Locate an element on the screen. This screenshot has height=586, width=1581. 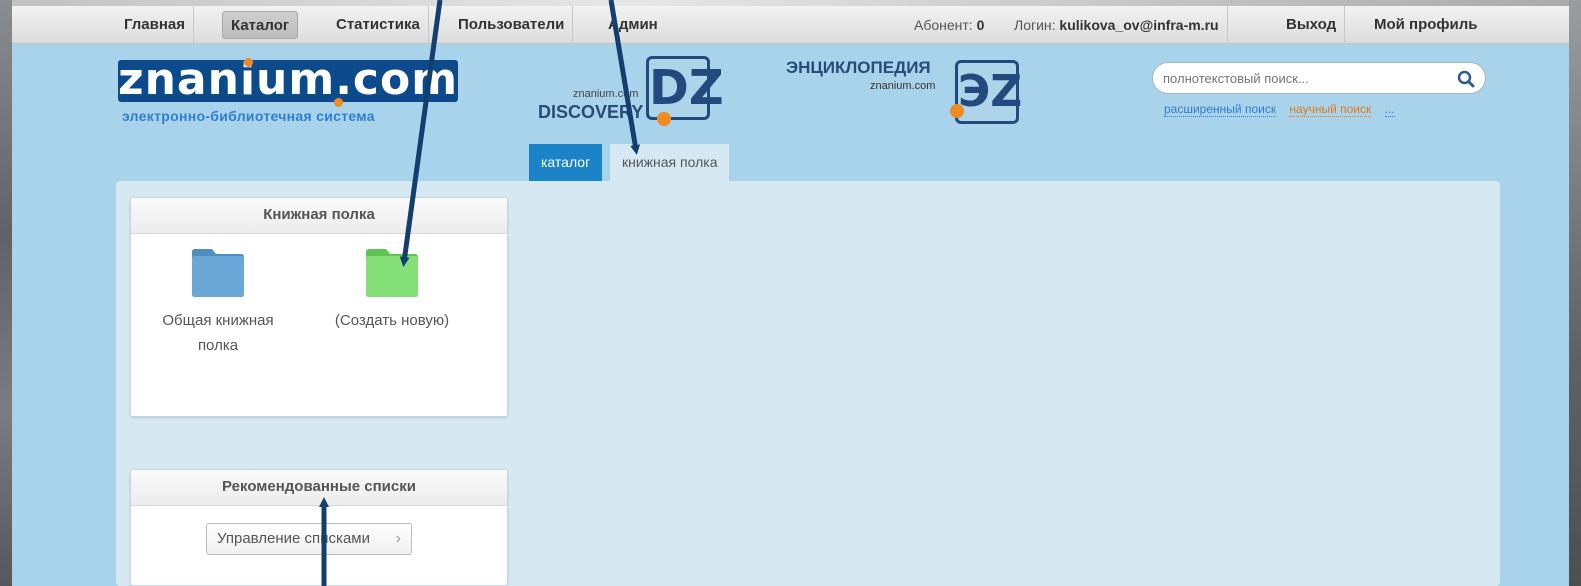
znanium-logo-text: znanium.com is located at coordinates (288, 79).